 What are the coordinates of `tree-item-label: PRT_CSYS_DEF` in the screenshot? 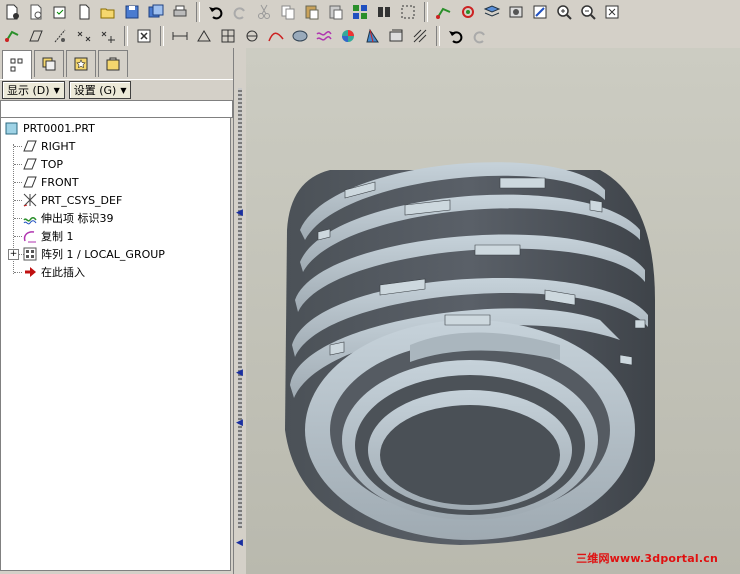 It's located at (82, 200).